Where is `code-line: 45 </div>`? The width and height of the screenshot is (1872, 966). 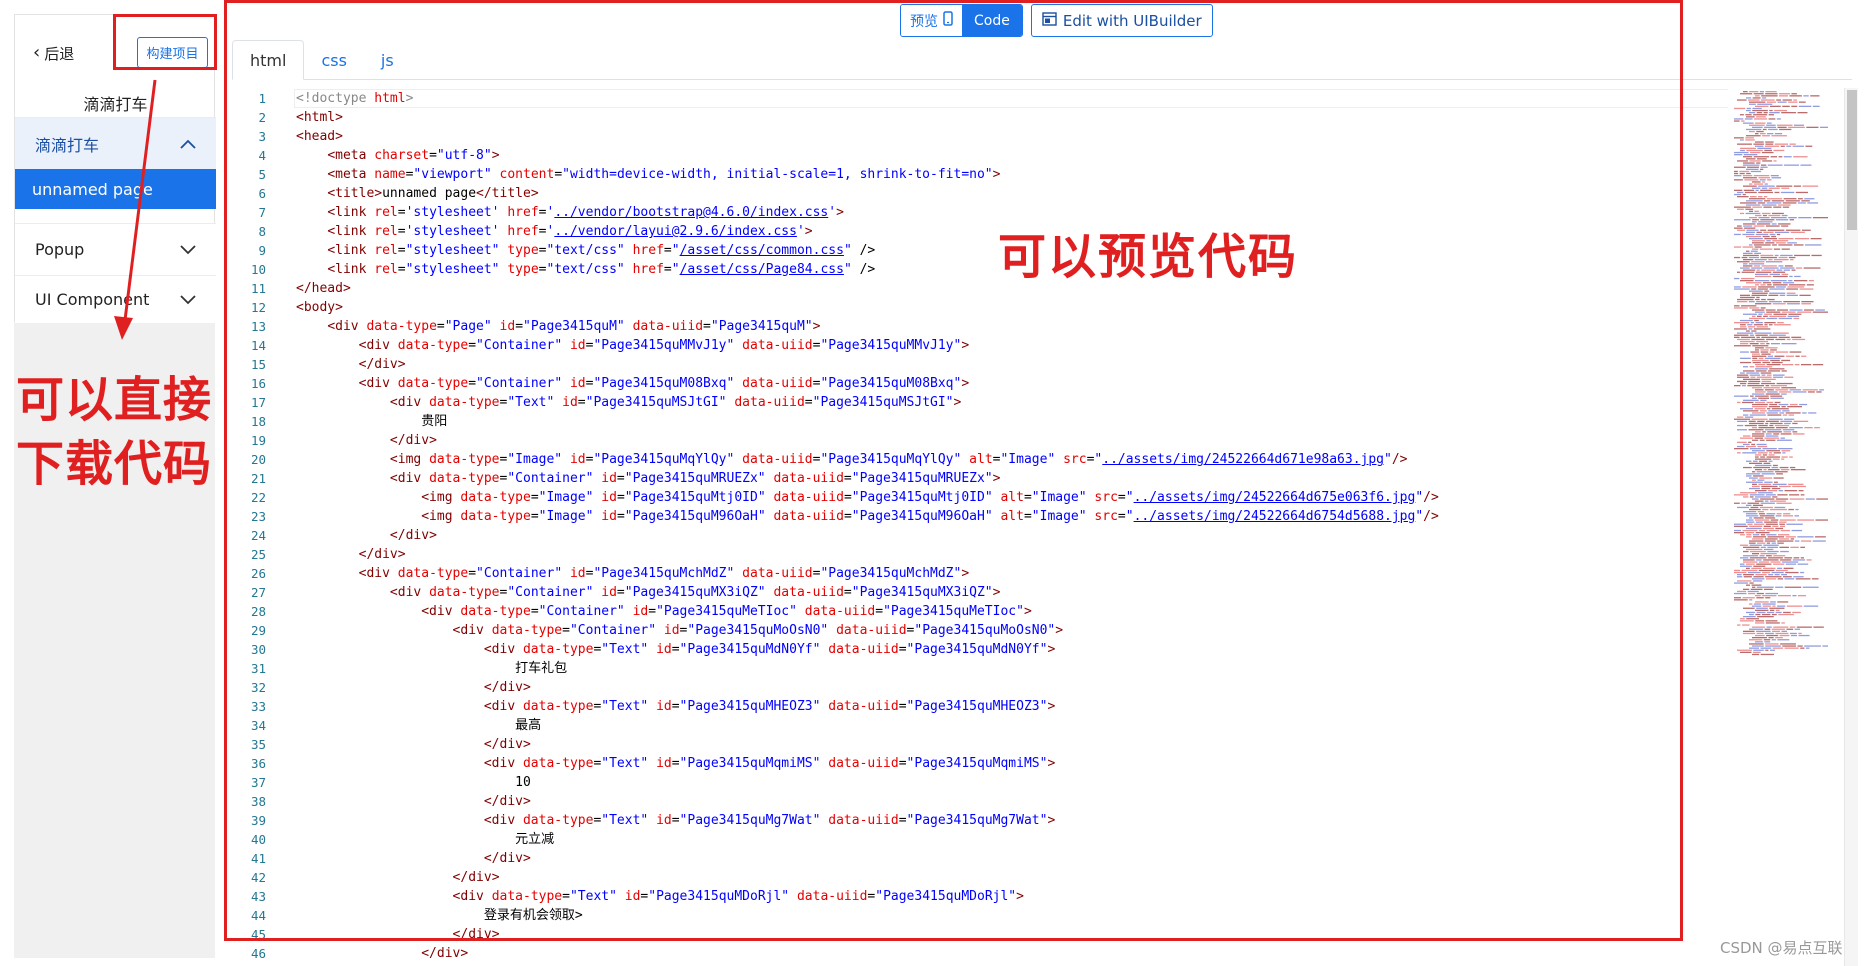 code-line: 45 </div> is located at coordinates (978, 934).